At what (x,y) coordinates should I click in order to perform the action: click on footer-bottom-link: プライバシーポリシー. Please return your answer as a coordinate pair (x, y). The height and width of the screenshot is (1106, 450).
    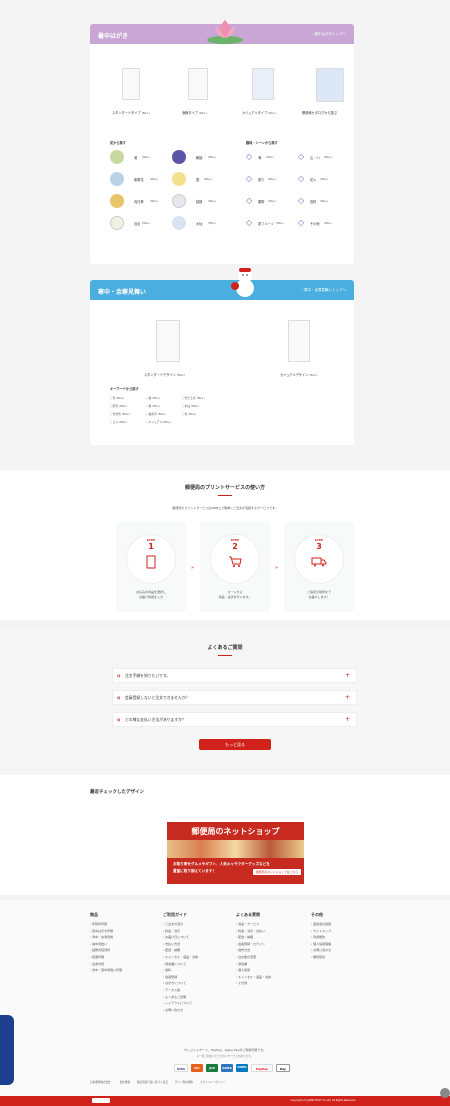
    Looking at the image, I should click on (213, 1082).